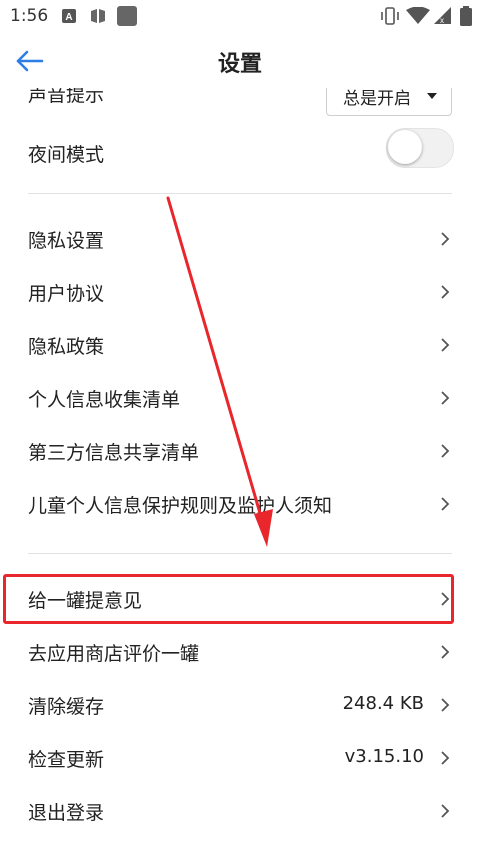  I want to click on status-bar: 1:56 A x, so click(240, 17).